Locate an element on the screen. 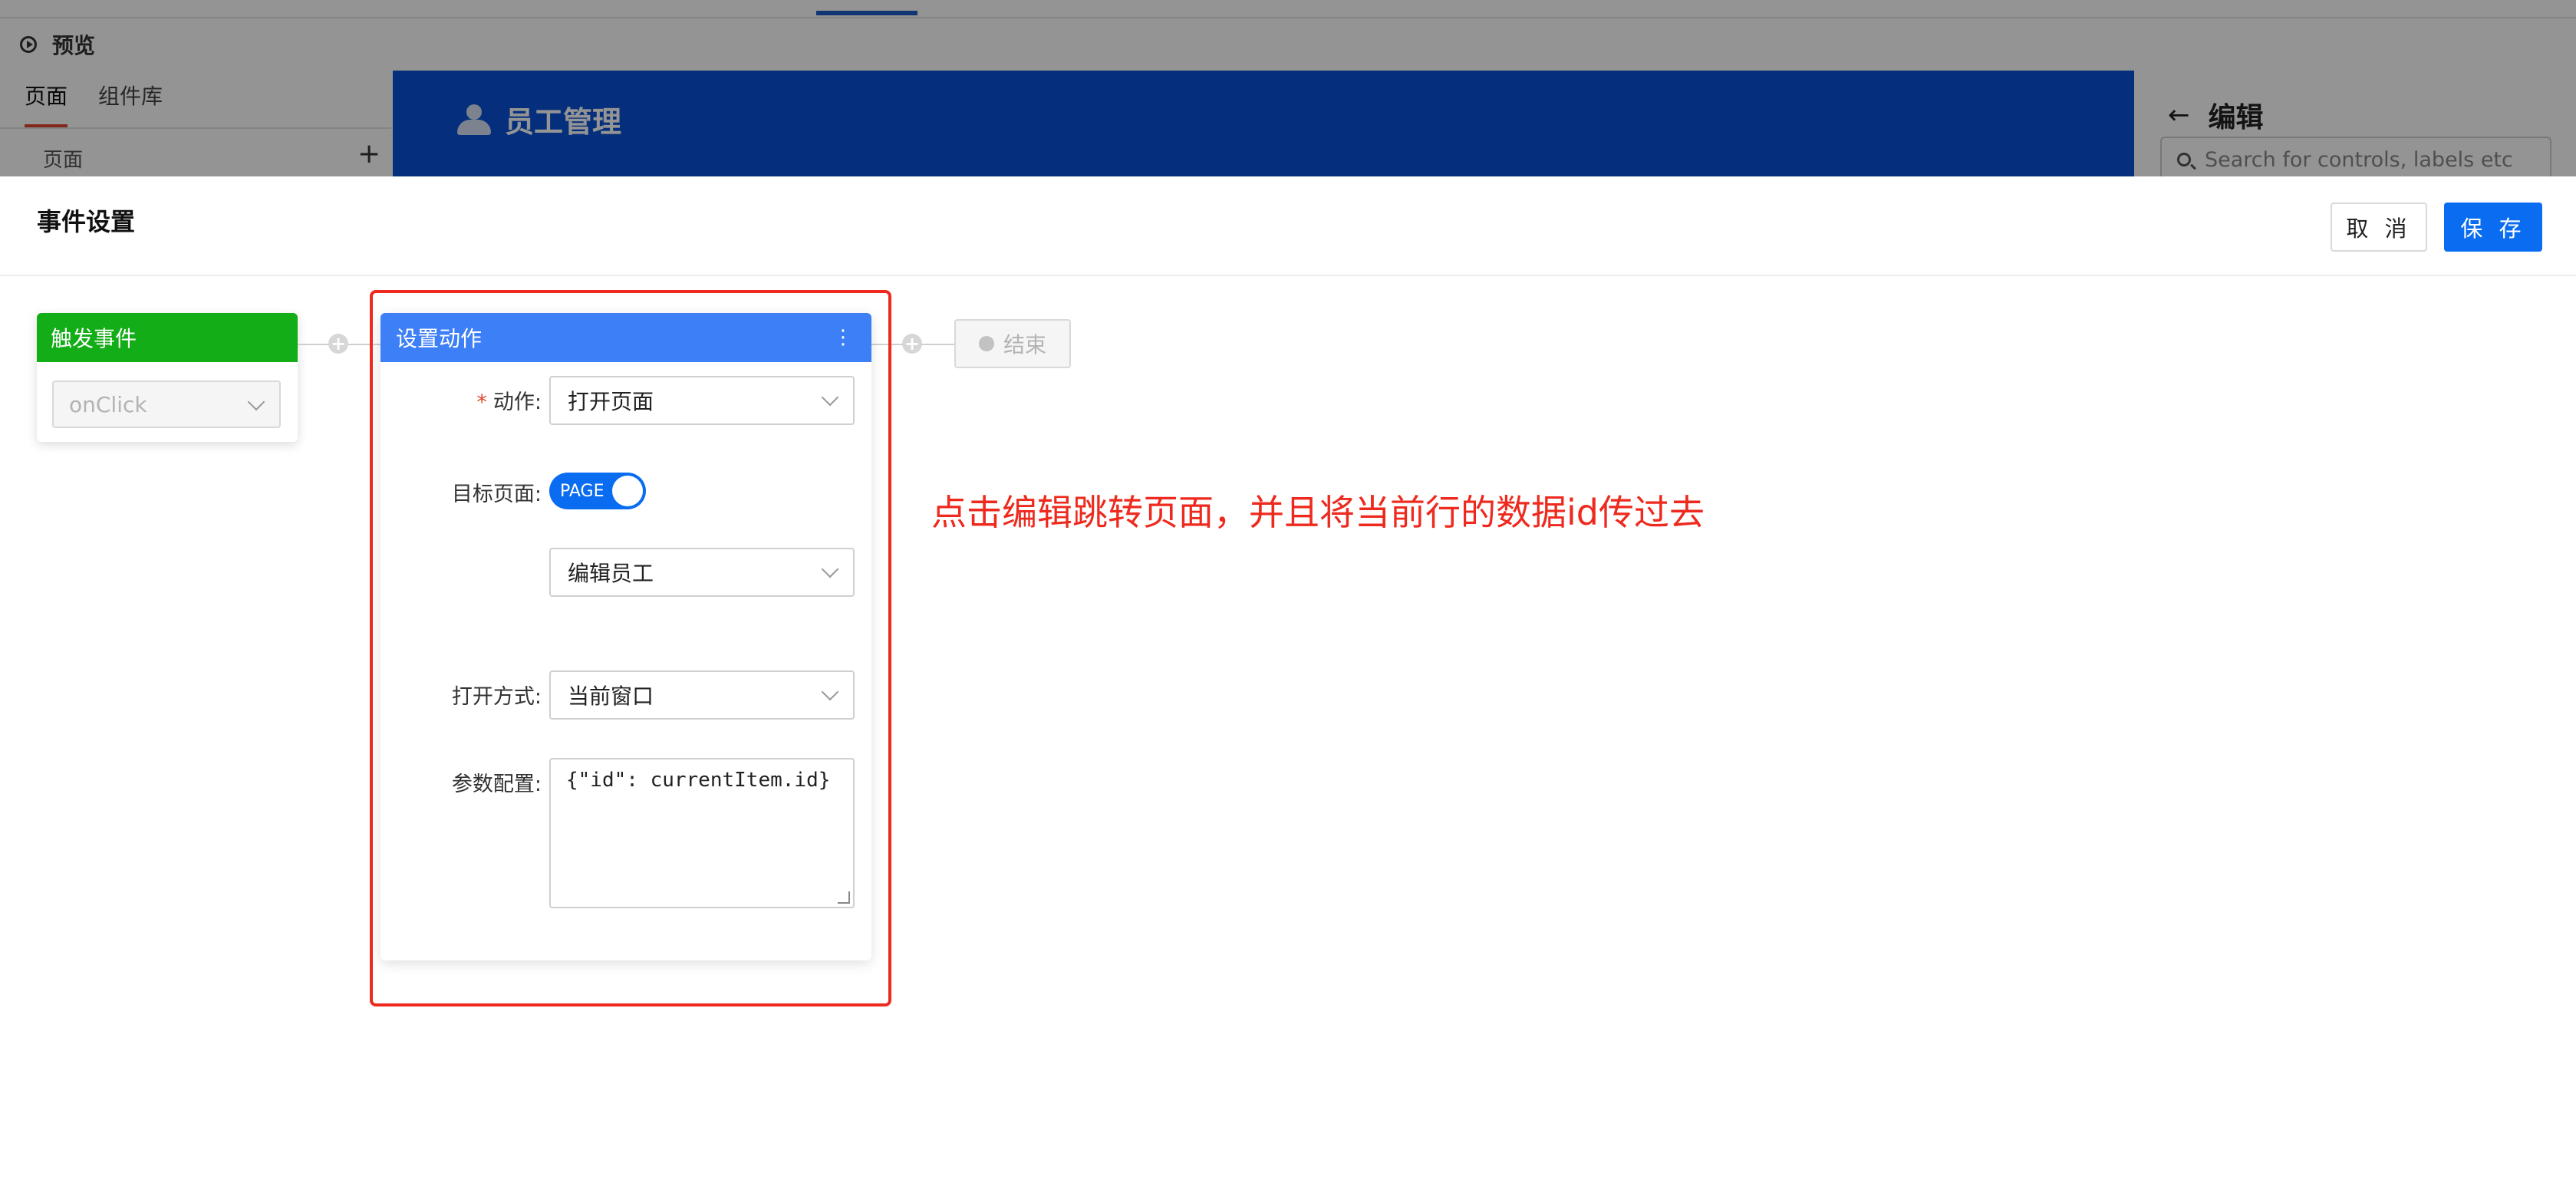 The width and height of the screenshot is (2576, 1186). modal-title: 事件设置 is located at coordinates (86, 221).